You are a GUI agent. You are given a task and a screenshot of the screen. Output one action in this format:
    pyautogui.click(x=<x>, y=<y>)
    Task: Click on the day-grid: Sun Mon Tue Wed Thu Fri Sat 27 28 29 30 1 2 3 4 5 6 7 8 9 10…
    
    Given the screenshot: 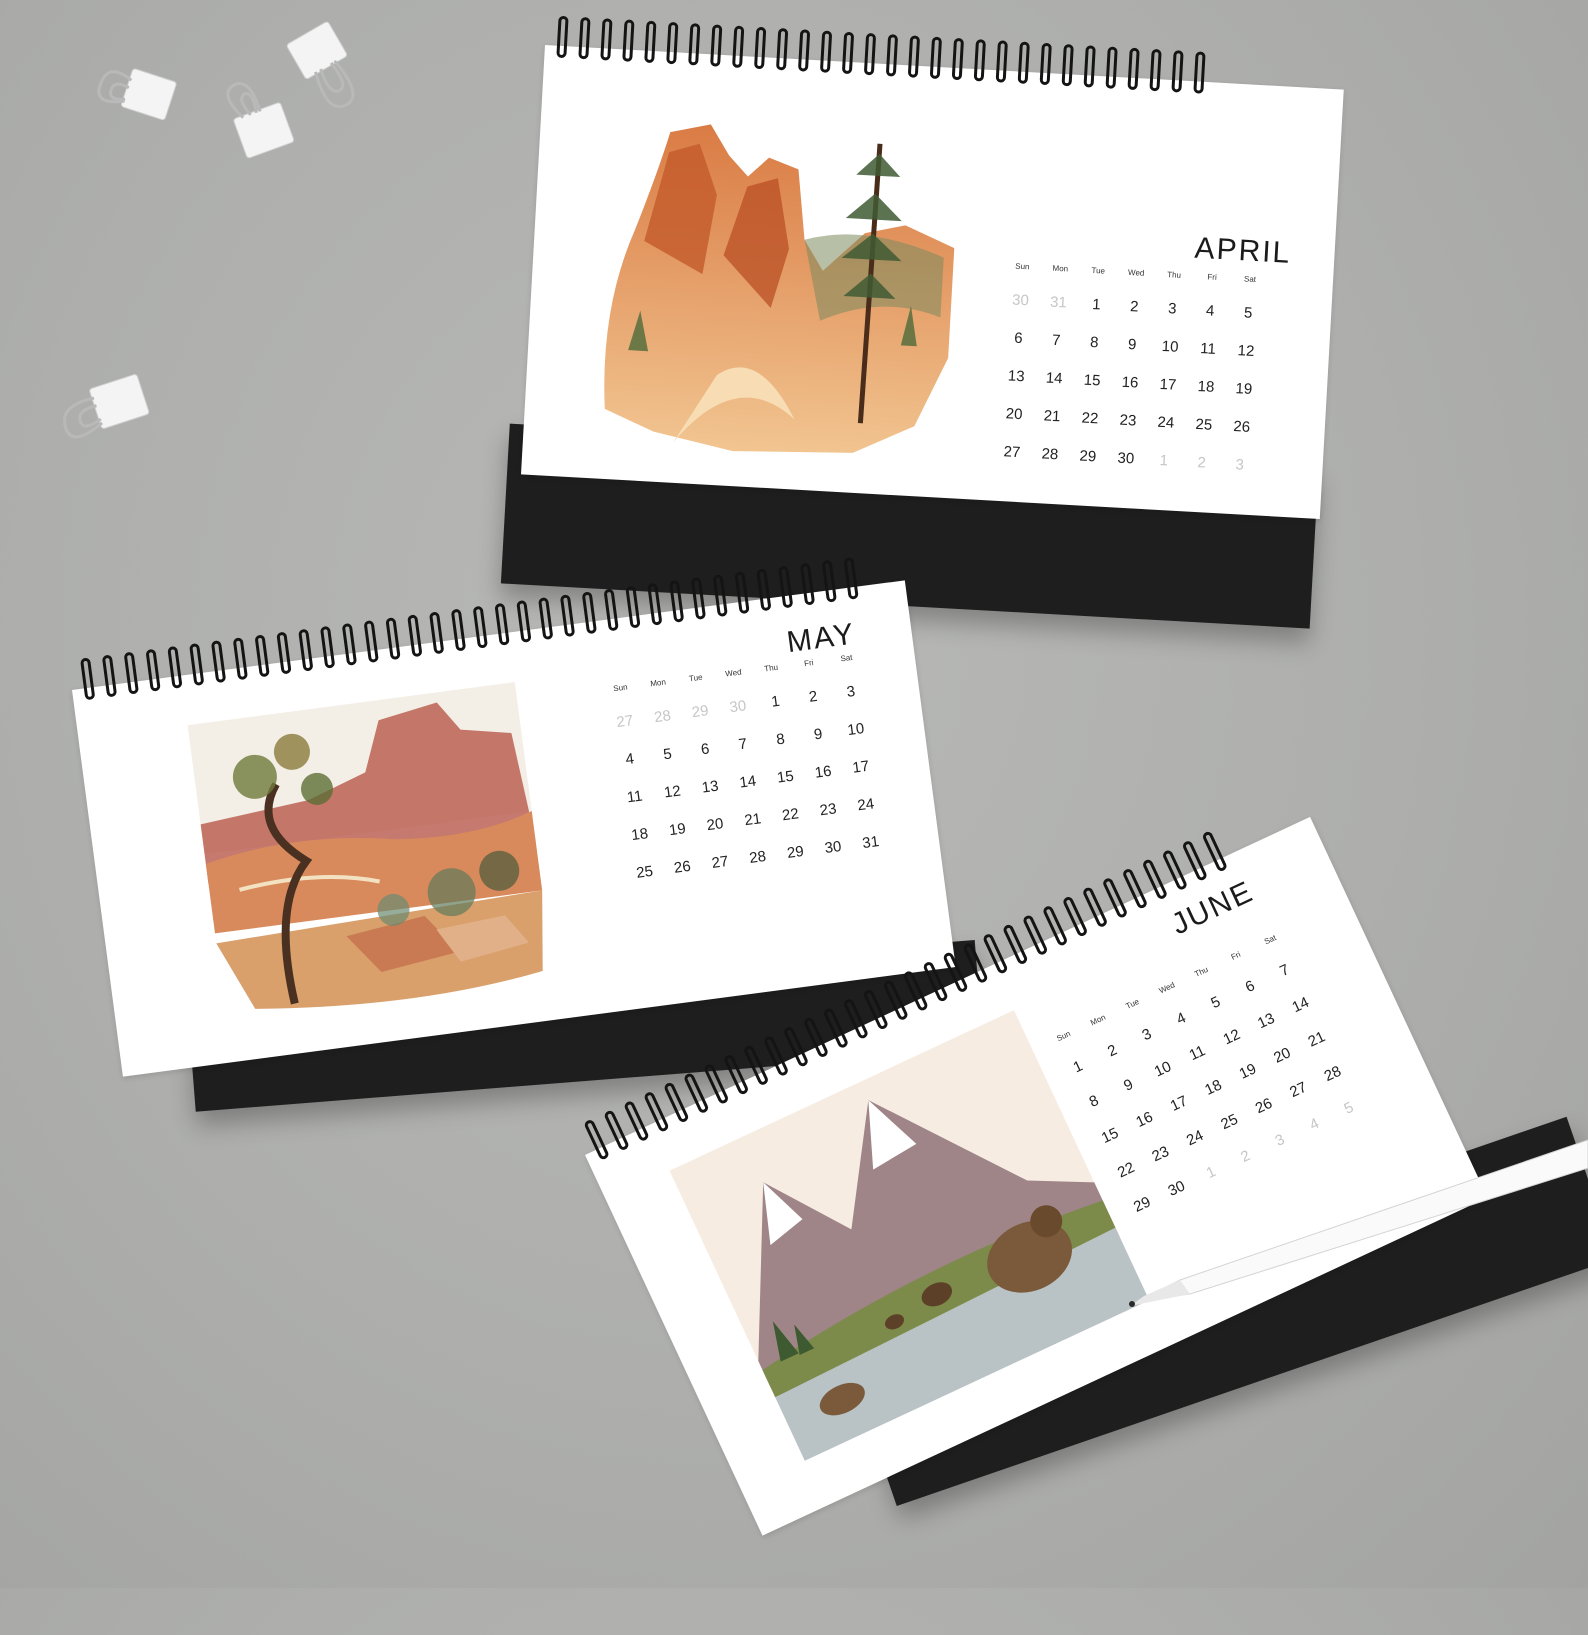 What is the action you would take?
    pyautogui.click(x=746, y=769)
    